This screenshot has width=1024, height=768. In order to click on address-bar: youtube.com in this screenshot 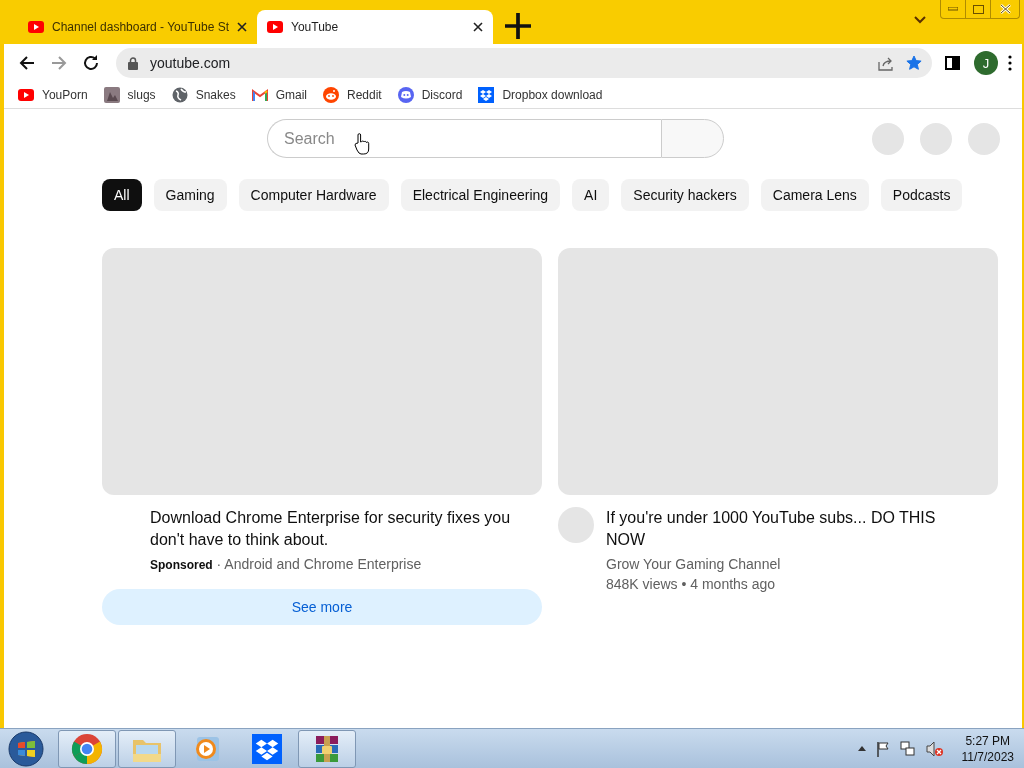, I will do `click(524, 63)`.